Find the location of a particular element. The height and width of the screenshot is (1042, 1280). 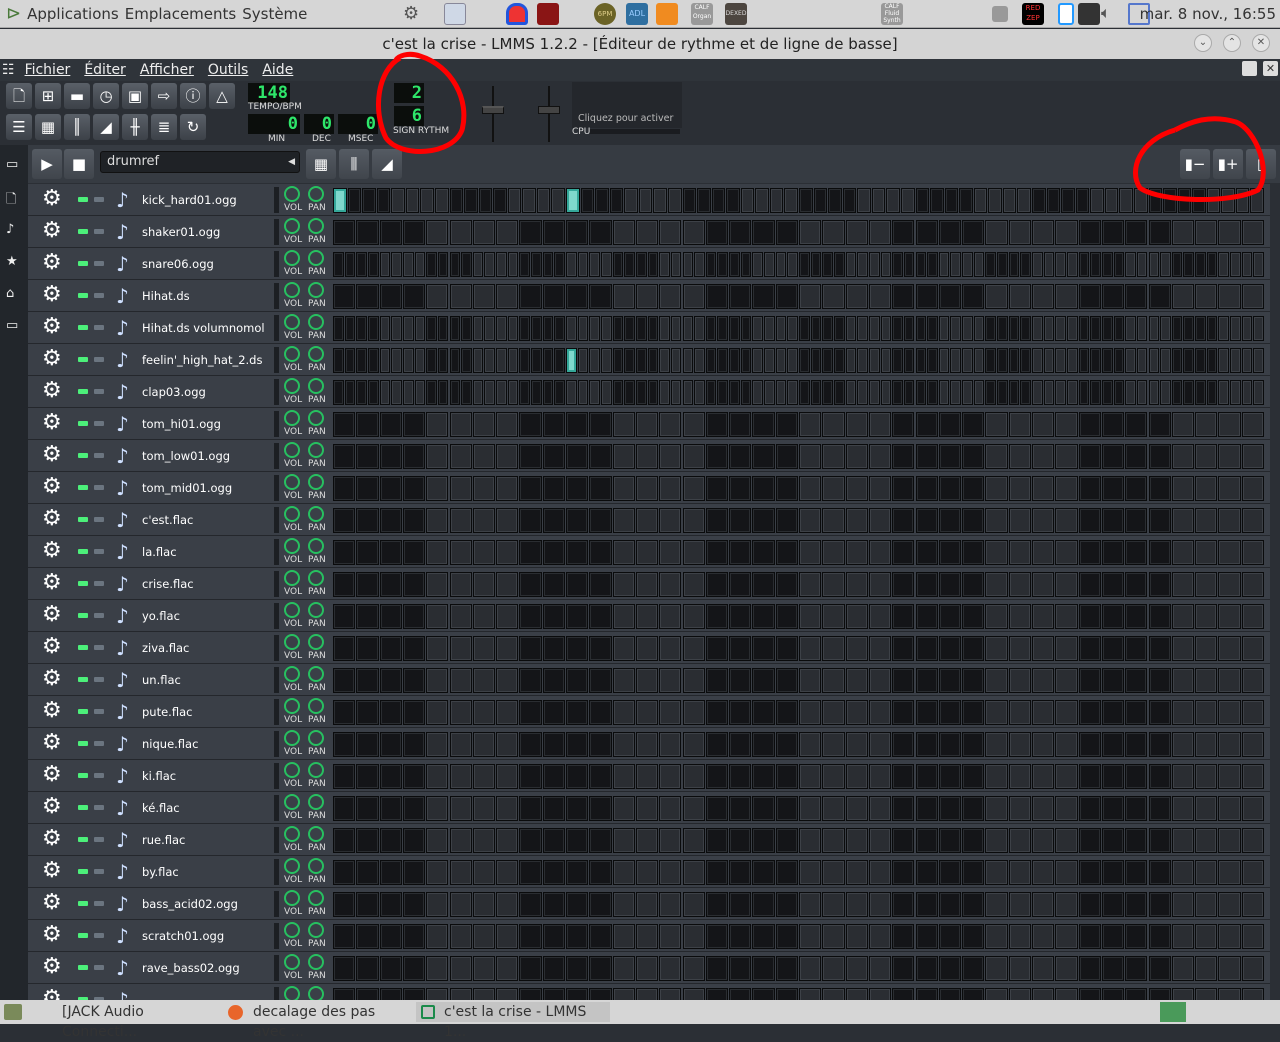

track-name: feelin'_high_hat_2.ds is located at coordinates (202, 360).